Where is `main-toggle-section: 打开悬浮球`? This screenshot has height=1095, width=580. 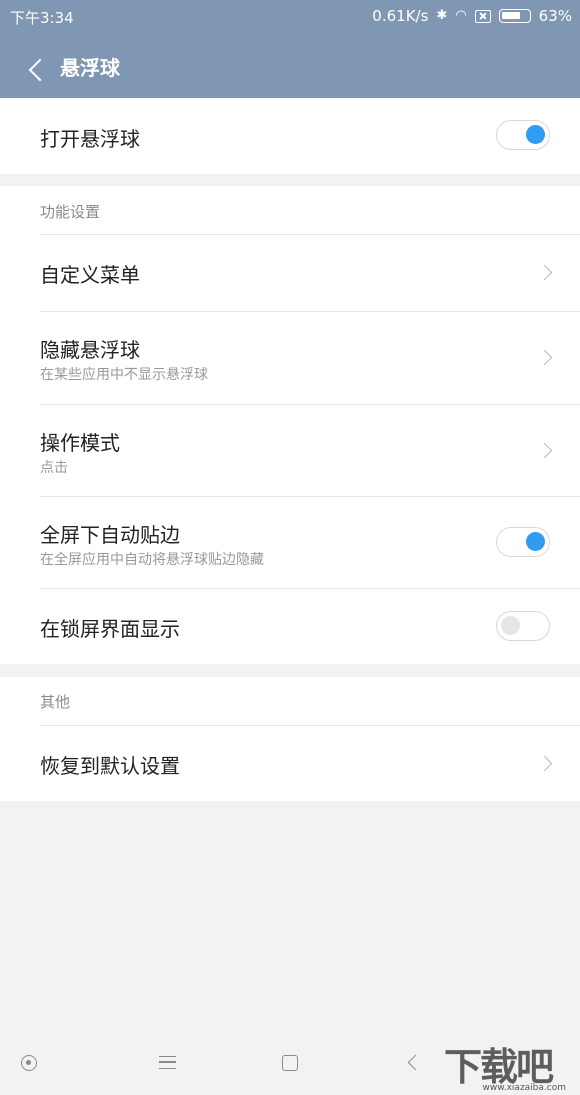 main-toggle-section: 打开悬浮球 is located at coordinates (290, 136).